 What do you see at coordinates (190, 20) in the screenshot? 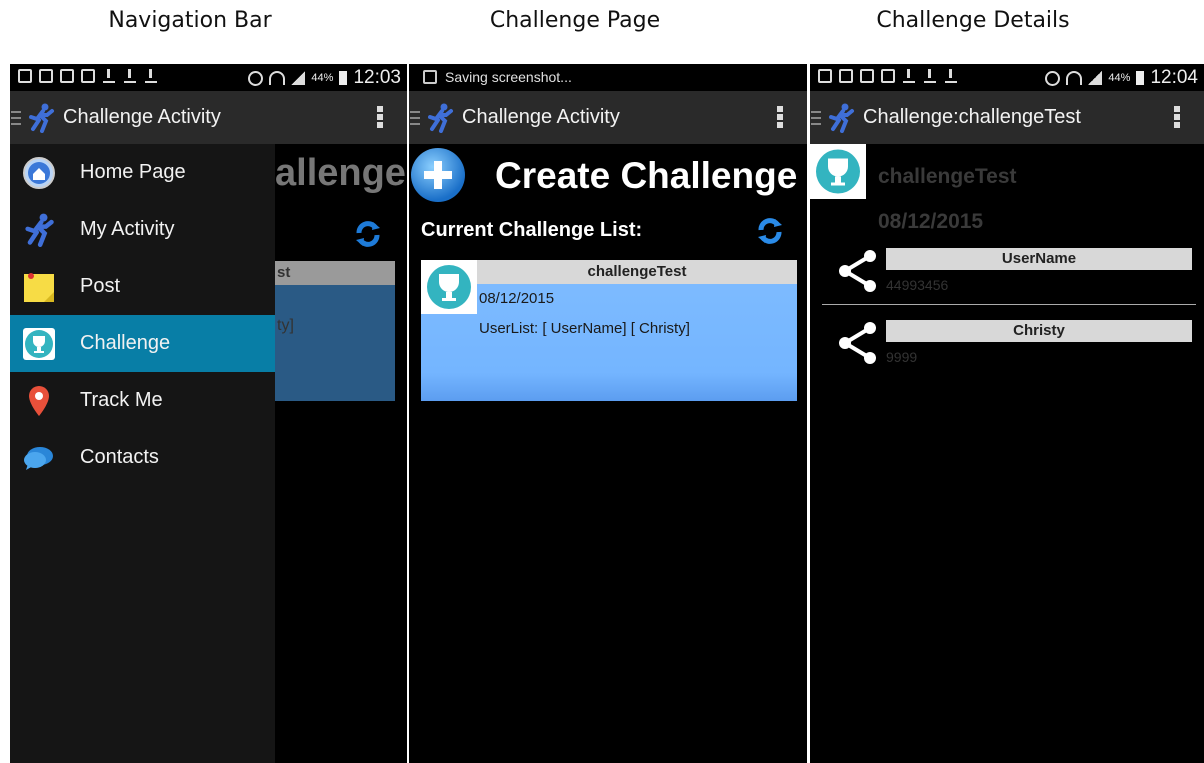
I see `caption-navigation-bar: Navigation Bar` at bounding box center [190, 20].